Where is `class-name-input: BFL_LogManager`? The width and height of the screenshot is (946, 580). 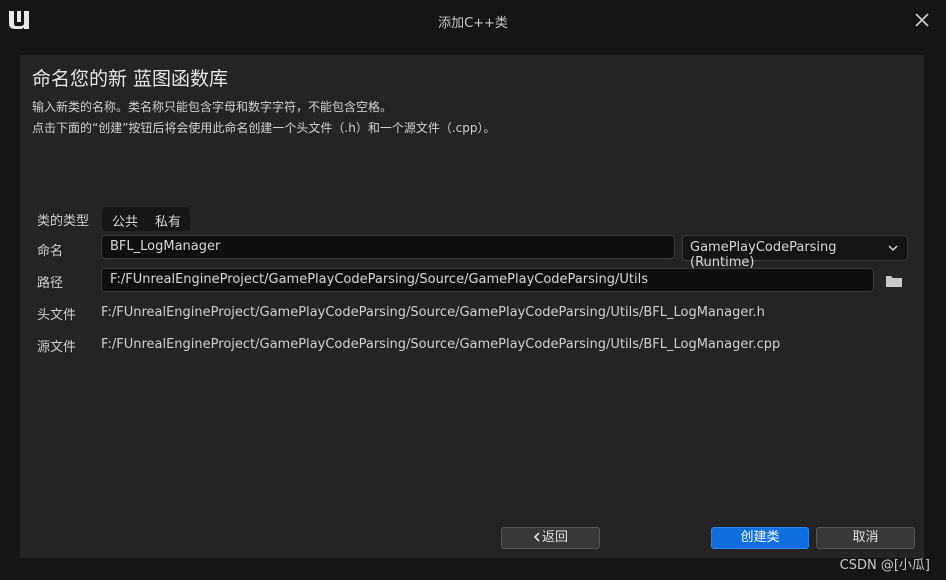
class-name-input: BFL_LogManager is located at coordinates (388, 247).